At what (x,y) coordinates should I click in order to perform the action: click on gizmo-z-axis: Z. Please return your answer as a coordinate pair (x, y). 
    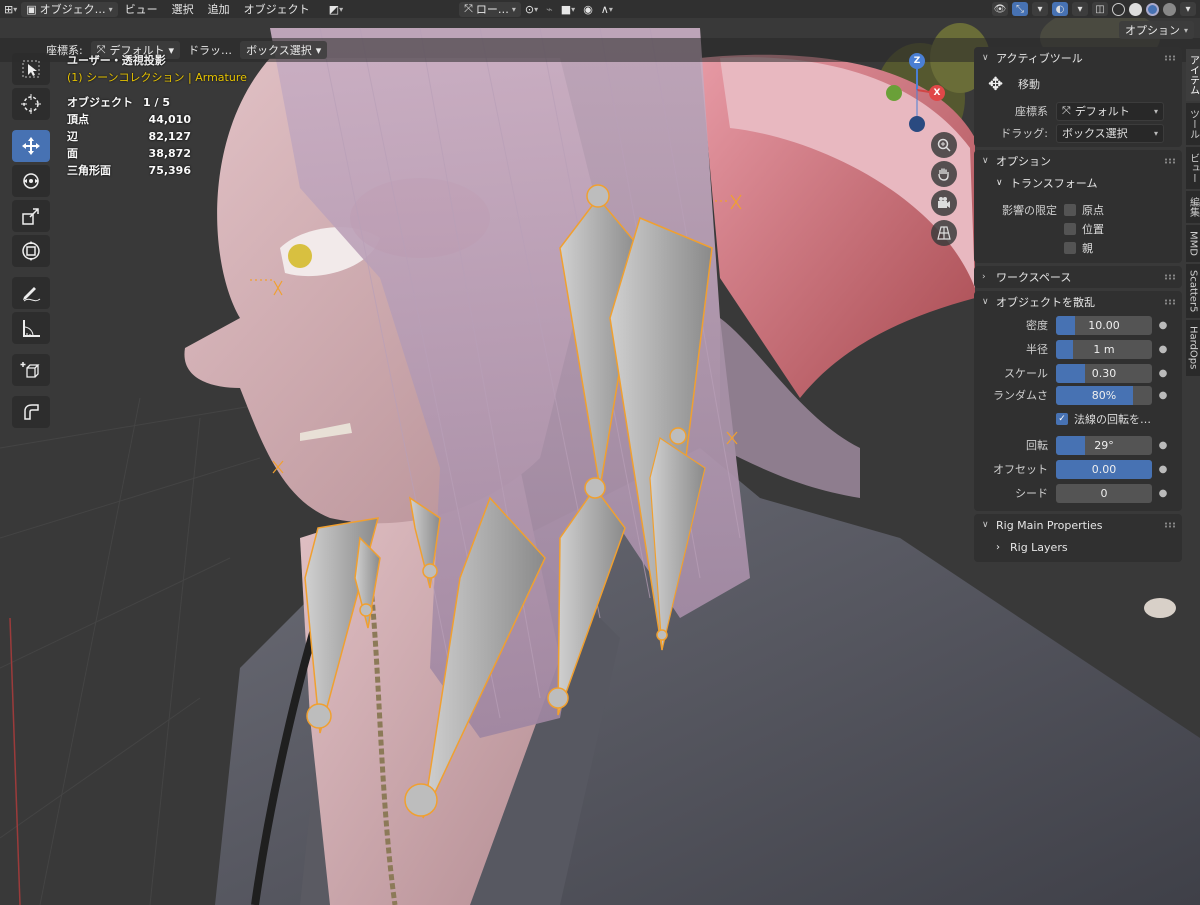
    Looking at the image, I should click on (917, 61).